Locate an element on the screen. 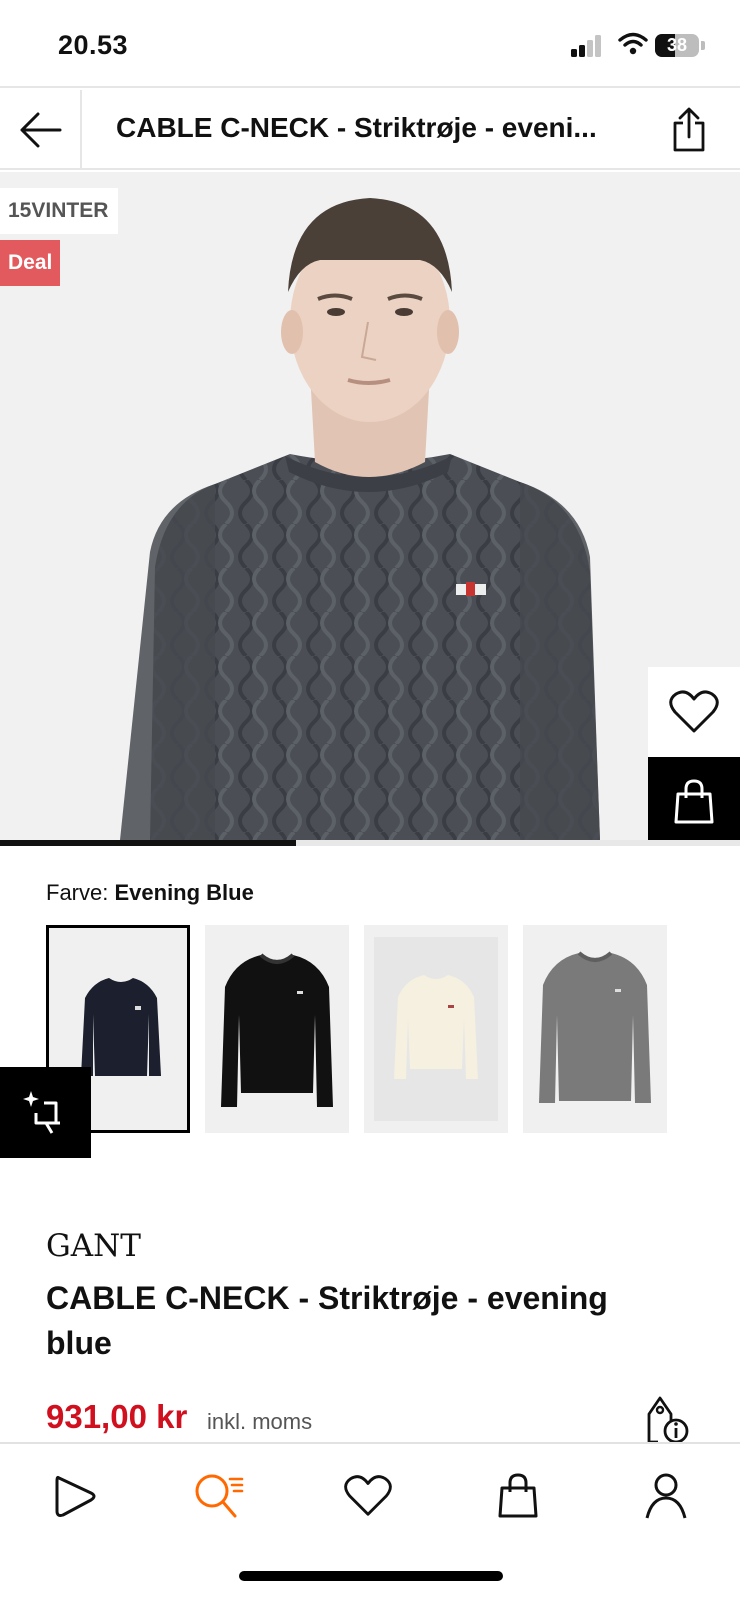 The width and height of the screenshot is (740, 1600). price-tag-info-icon is located at coordinates (668, 1420).